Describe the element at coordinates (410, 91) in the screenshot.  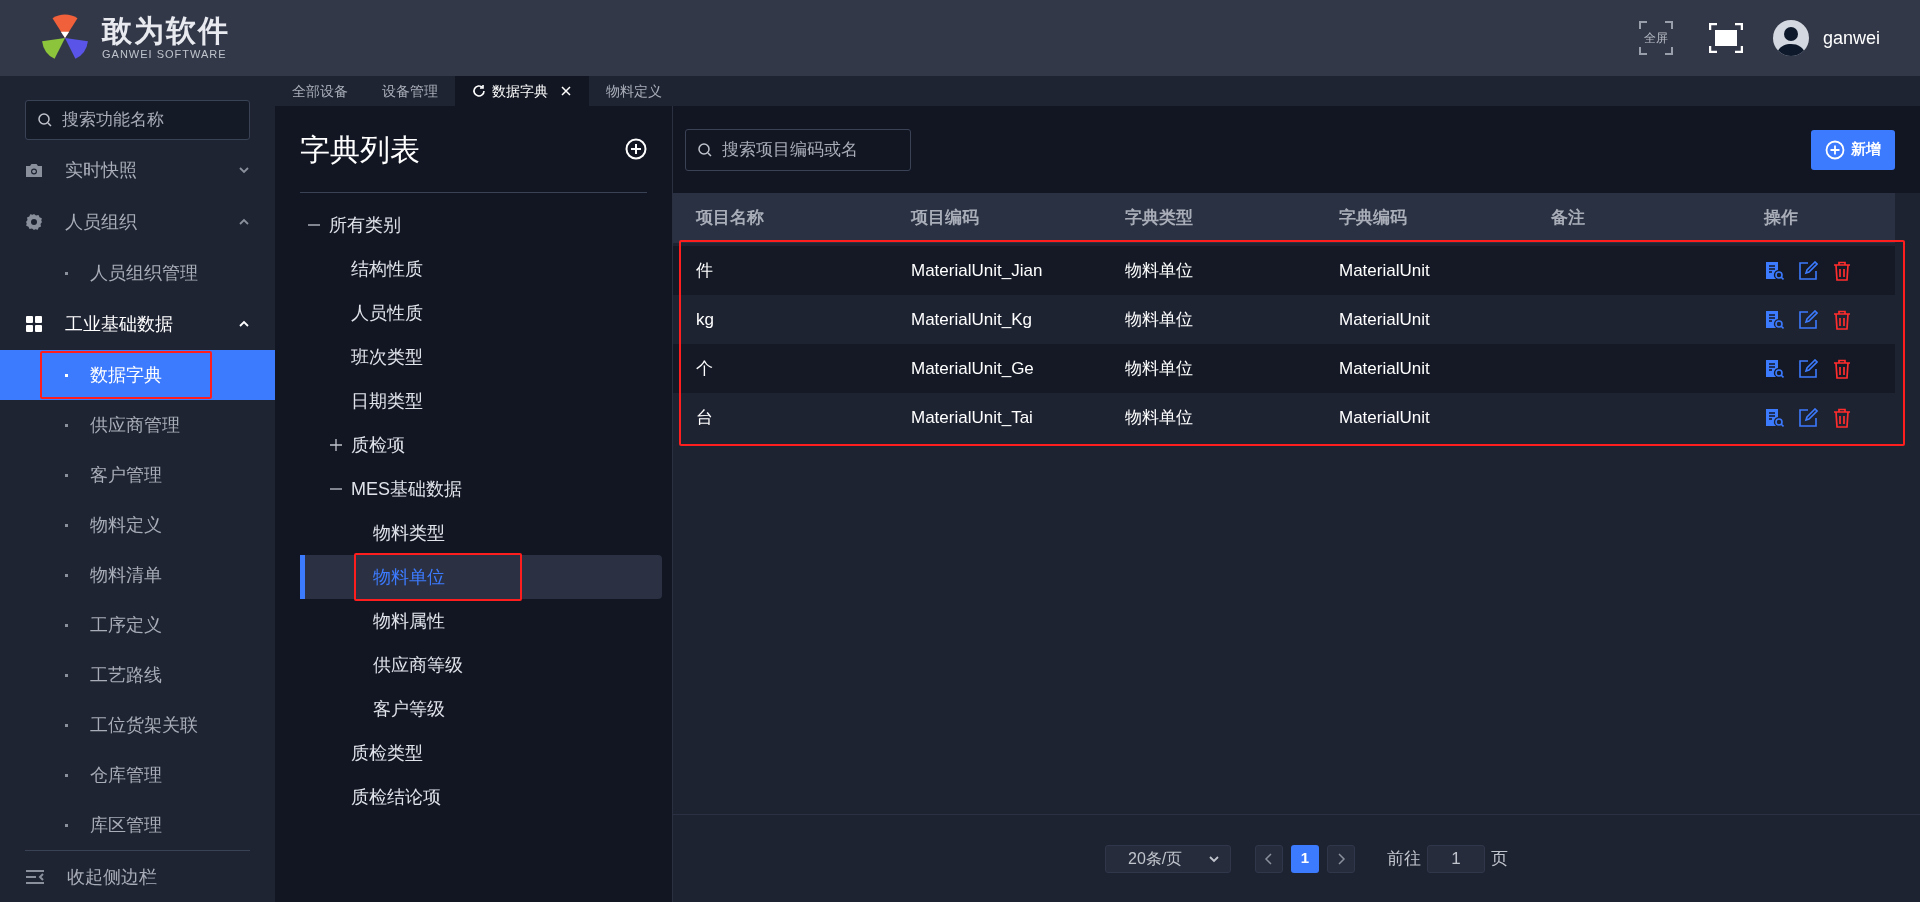
I see `tab: 设备管理` at that location.